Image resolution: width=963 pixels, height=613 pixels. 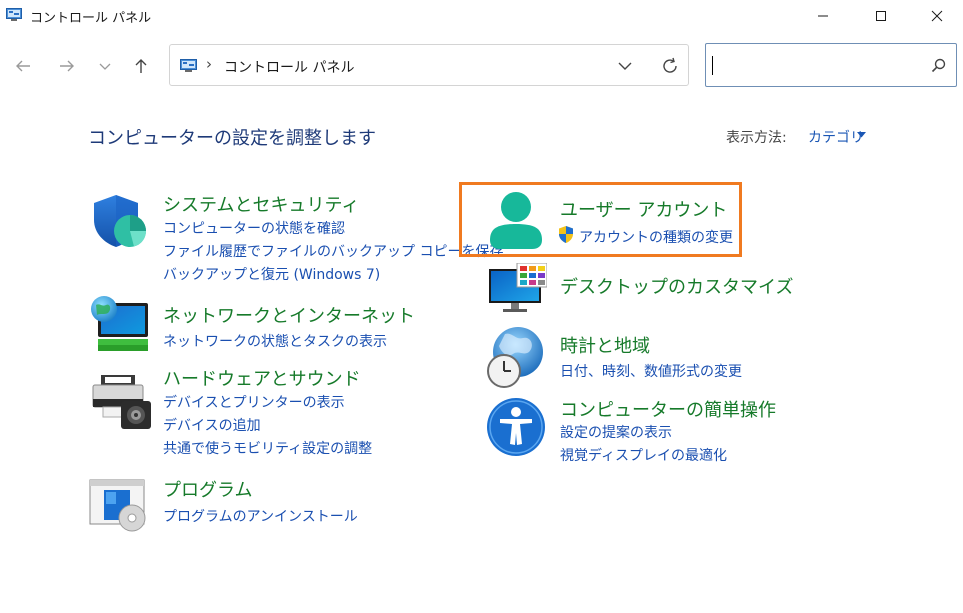 I want to click on view-by-dropdown: カテゴリ, so click(x=836, y=137).